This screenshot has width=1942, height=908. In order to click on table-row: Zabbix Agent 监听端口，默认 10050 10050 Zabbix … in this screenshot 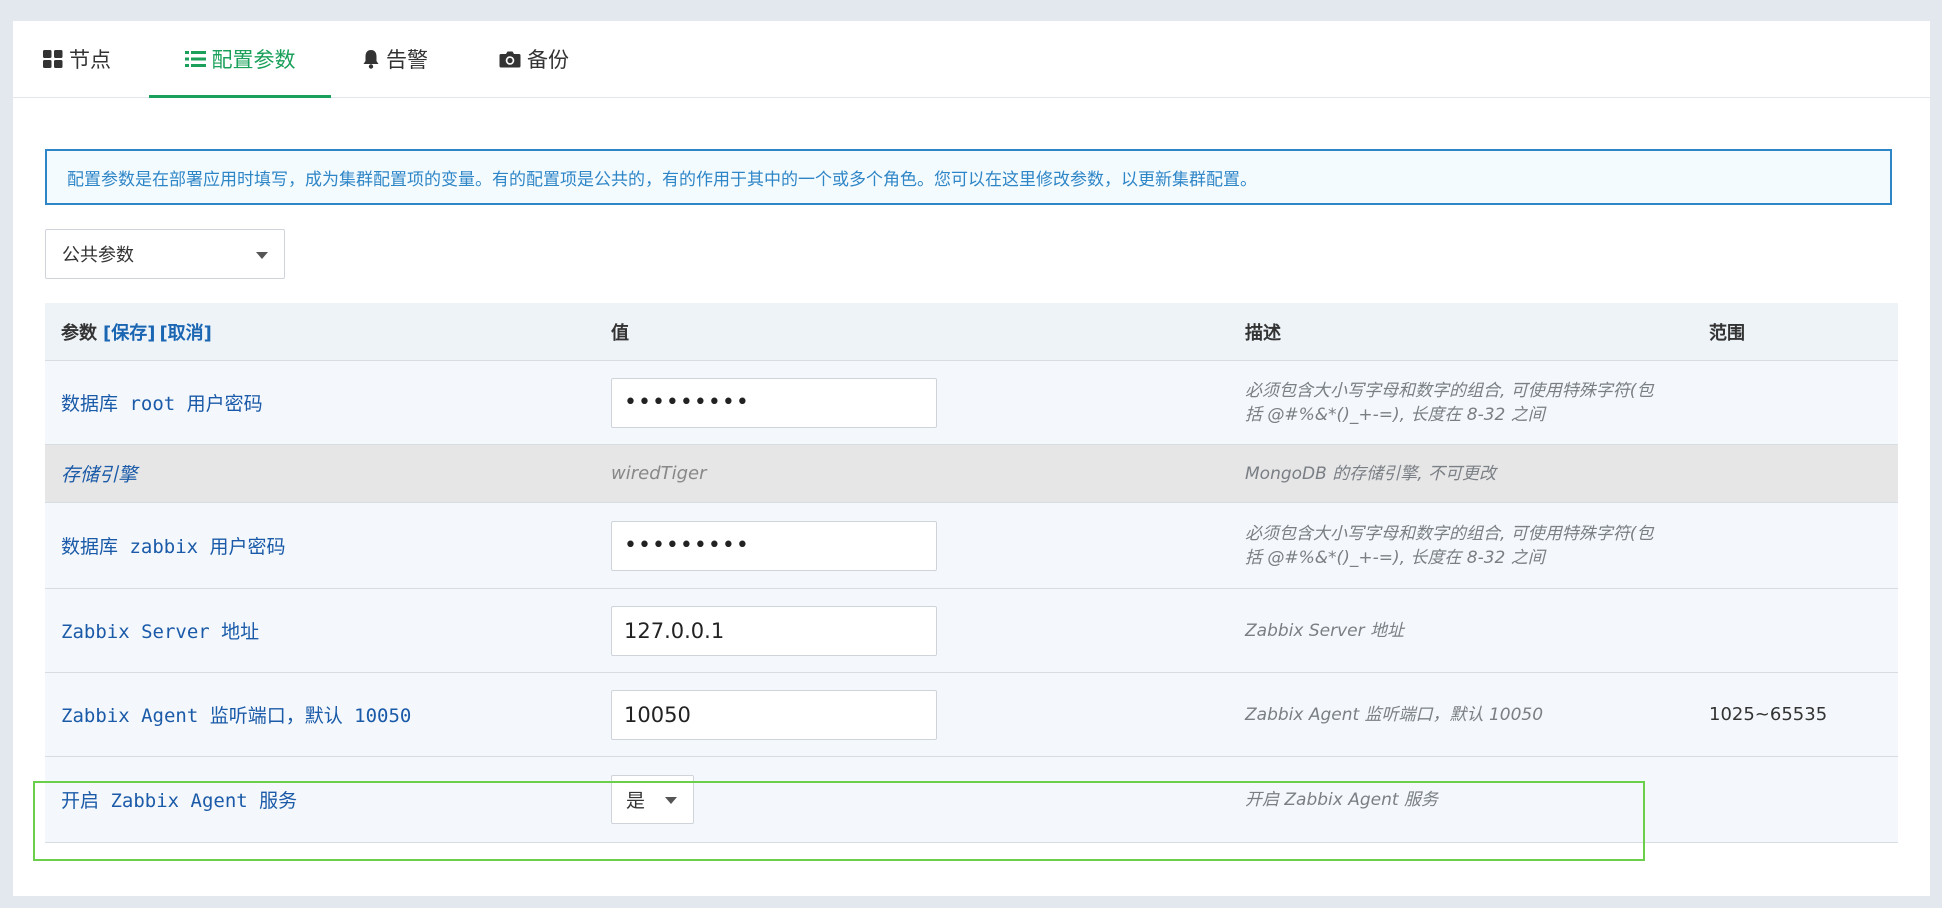, I will do `click(971, 715)`.